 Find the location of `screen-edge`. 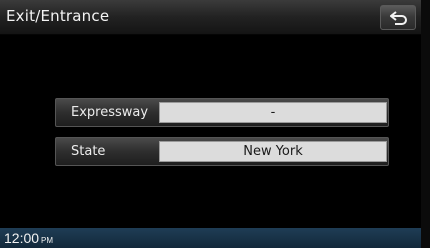

screen-edge is located at coordinates (425, 124).